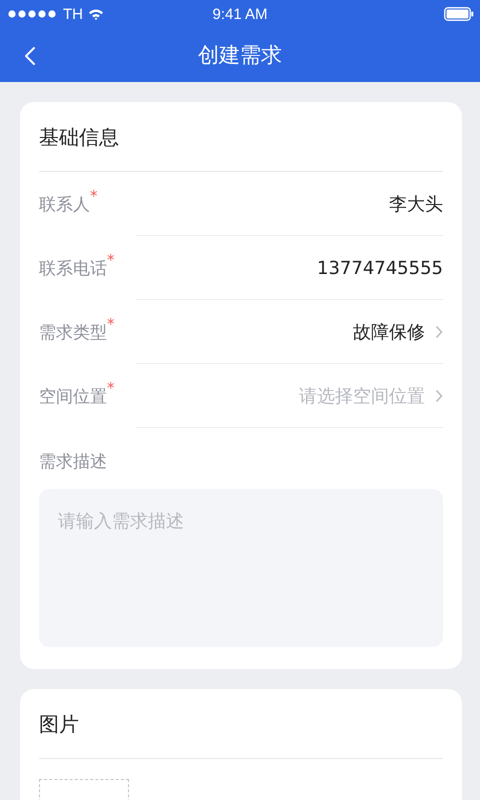 The width and height of the screenshot is (480, 800). Describe the element at coordinates (416, 204) in the screenshot. I see `text-field: 李大头` at that location.